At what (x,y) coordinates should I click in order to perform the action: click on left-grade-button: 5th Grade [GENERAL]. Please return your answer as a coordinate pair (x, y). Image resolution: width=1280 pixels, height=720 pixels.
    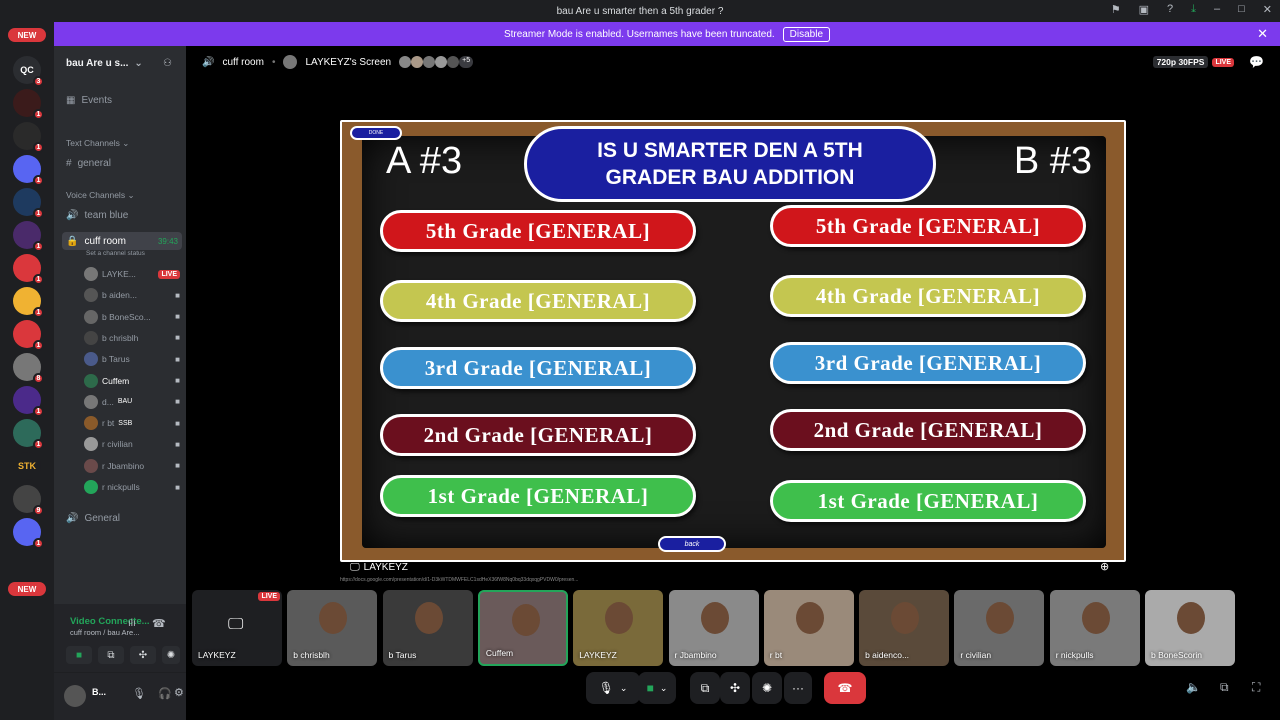
    Looking at the image, I should click on (538, 231).